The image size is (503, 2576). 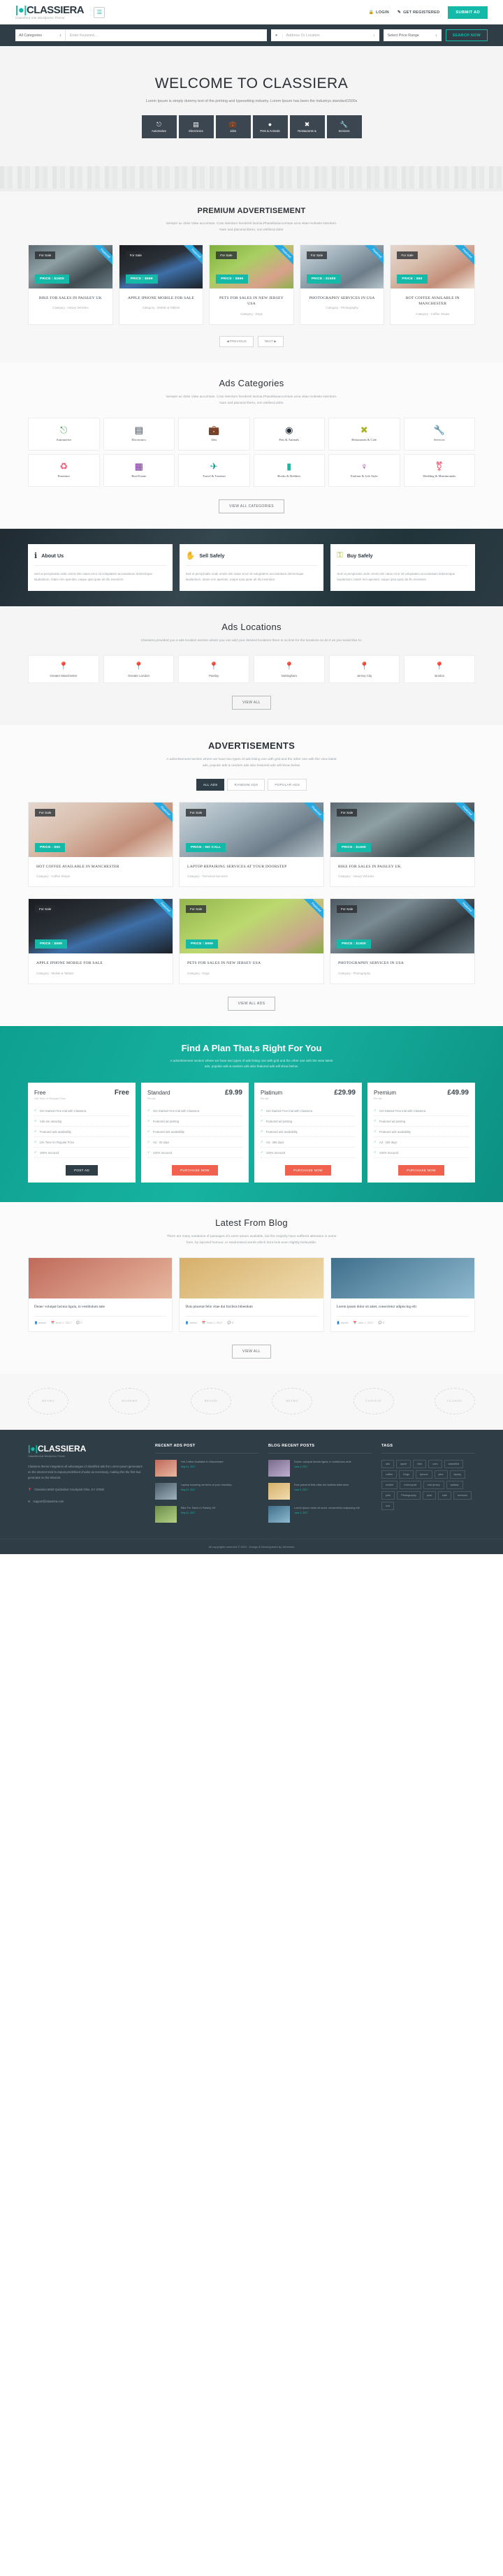 I want to click on tag-item: mobile, so click(x=389, y=1484).